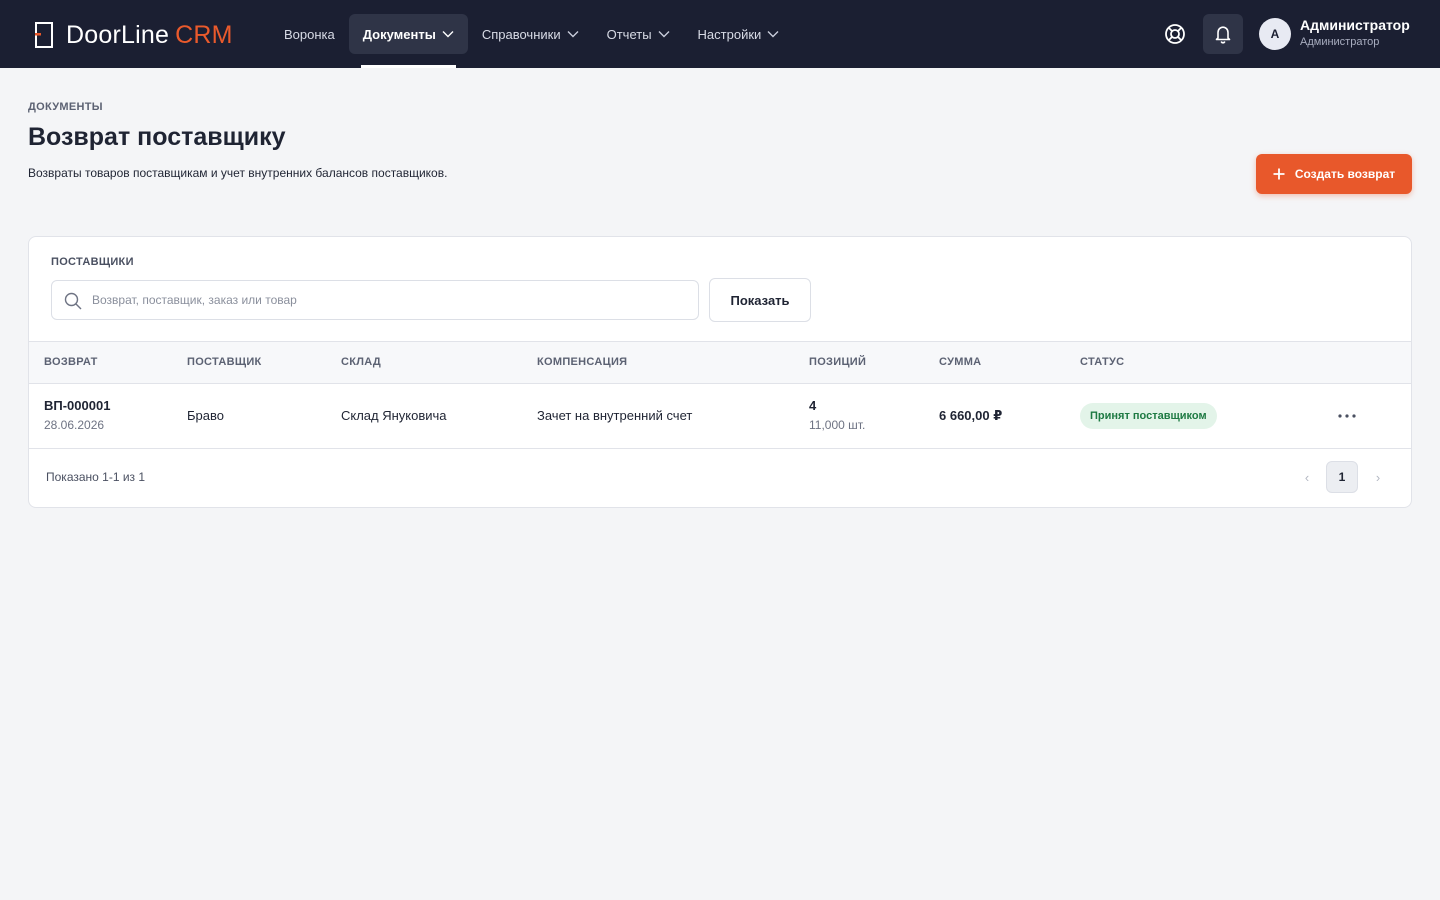 This screenshot has width=1440, height=900. Describe the element at coordinates (960, 362) in the screenshot. I see `column-header-amount: СУММА` at that location.